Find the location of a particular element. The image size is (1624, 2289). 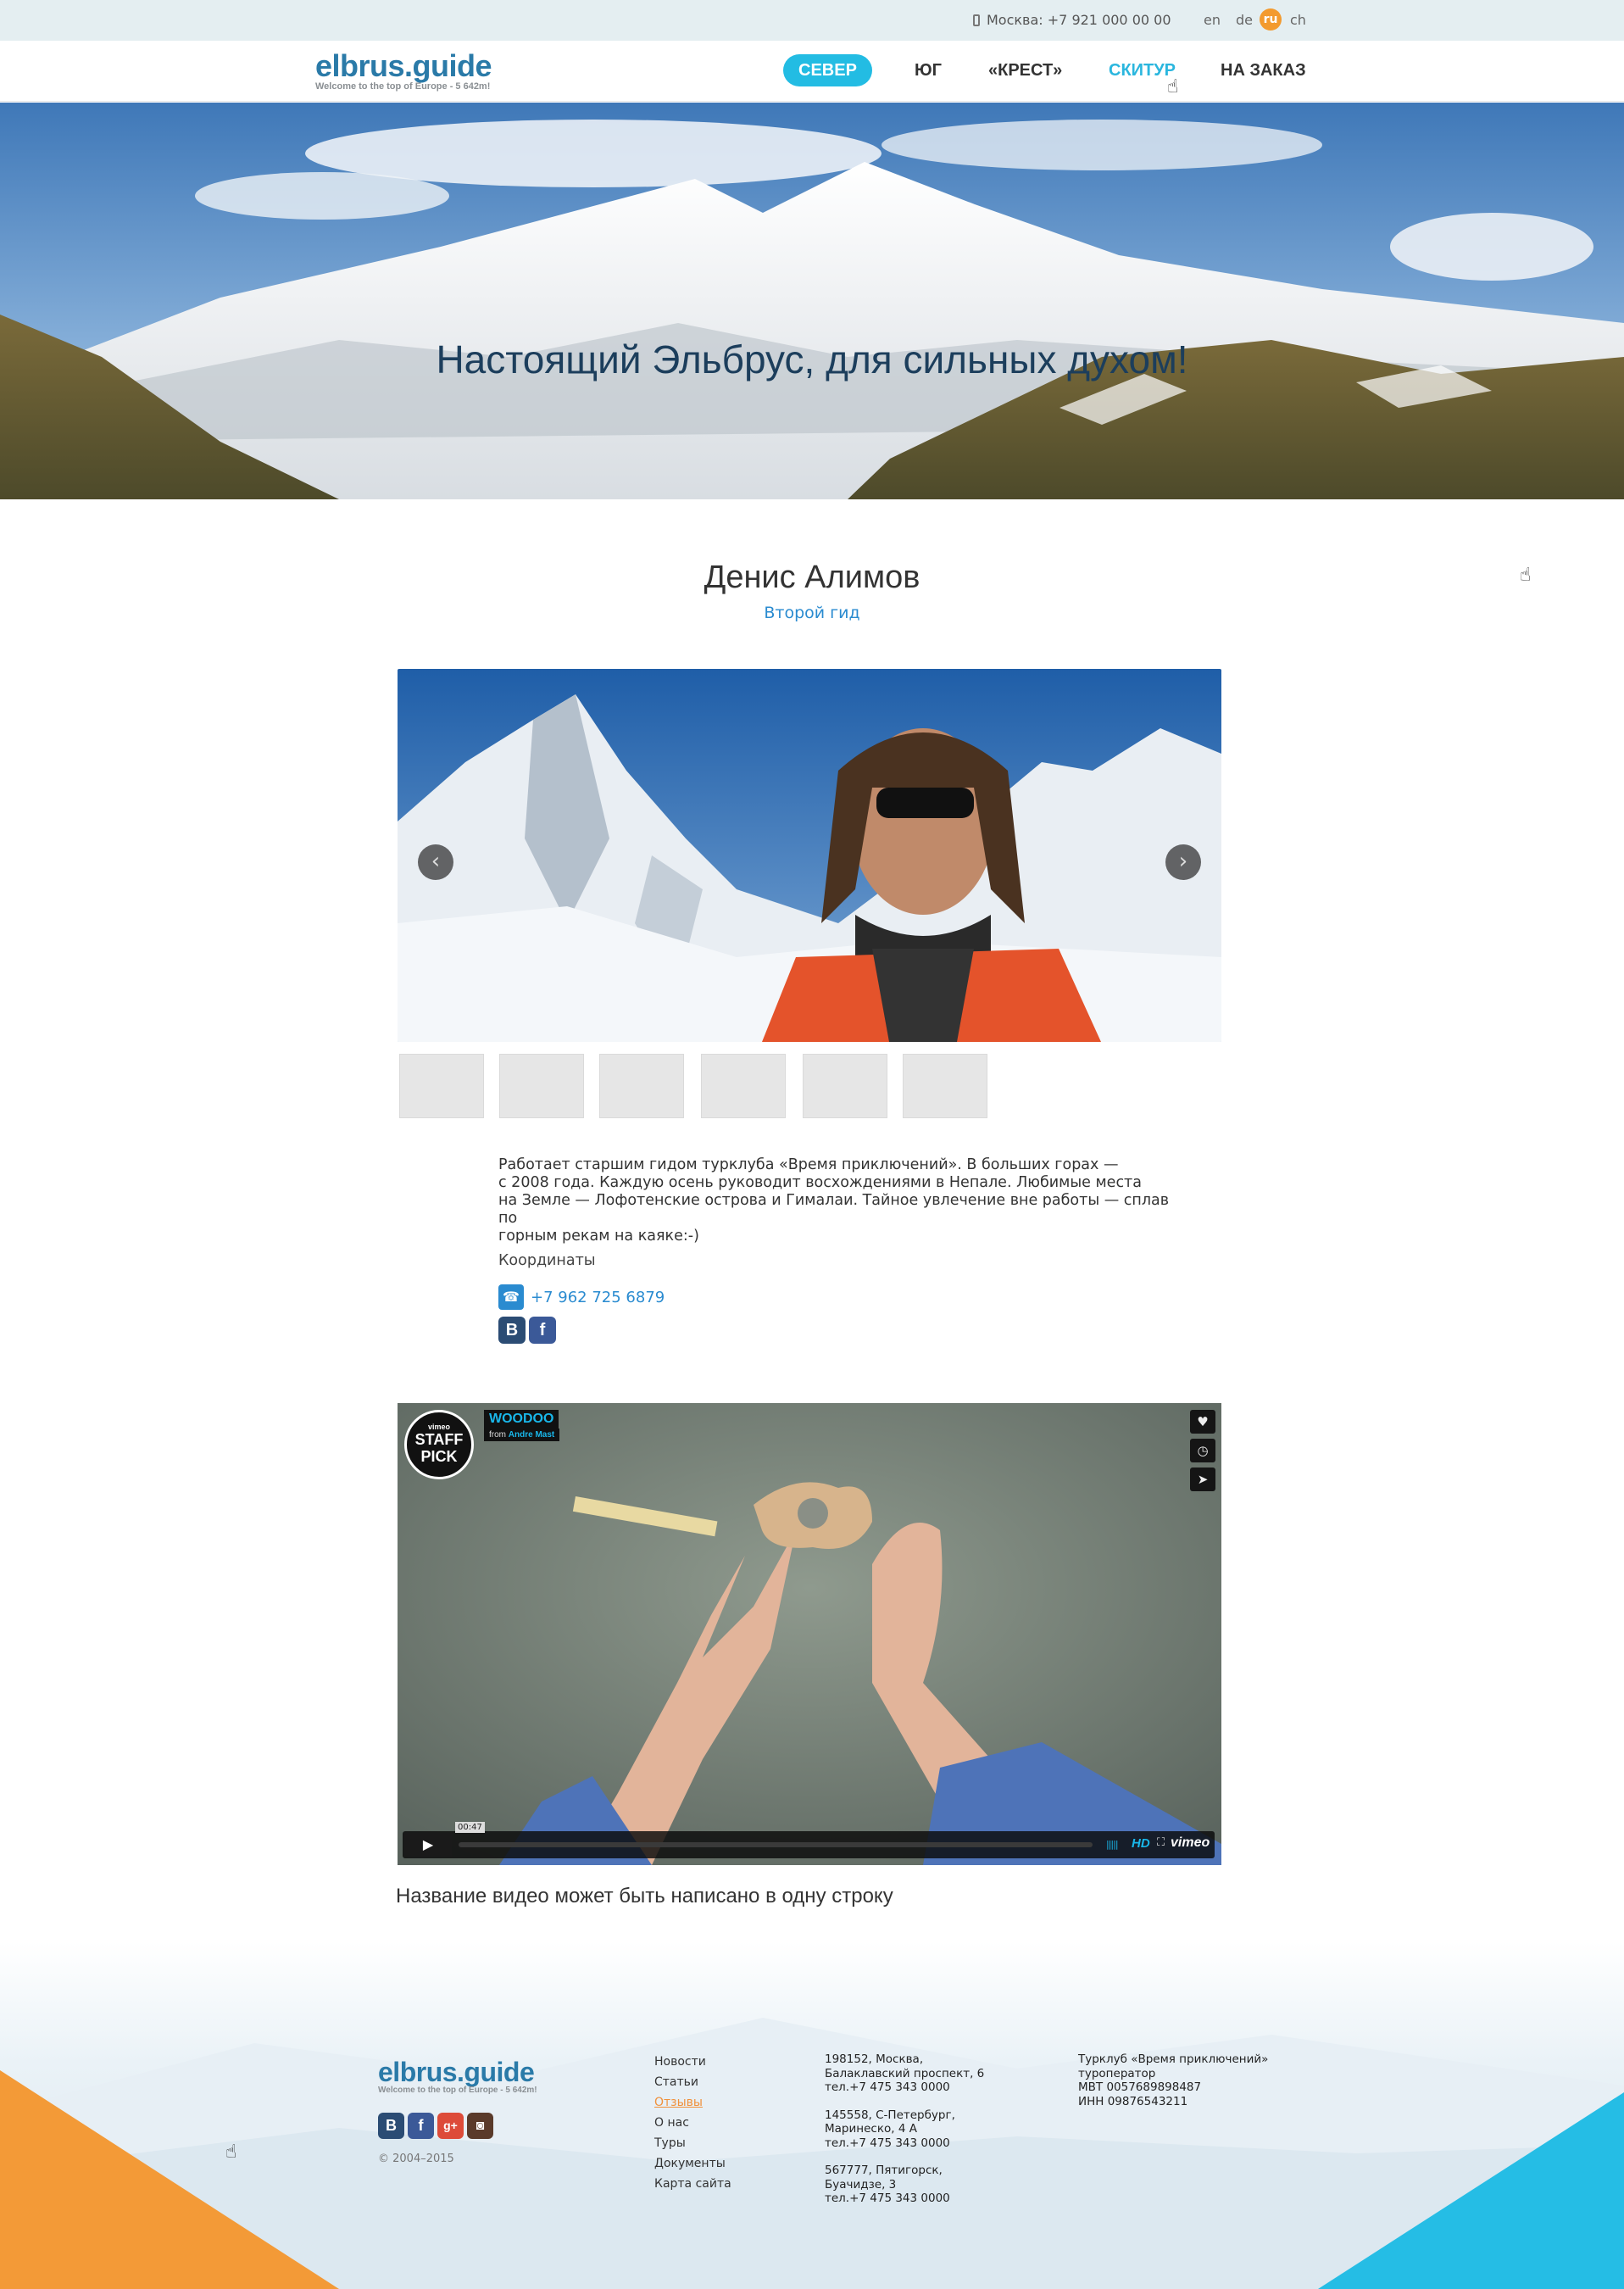

instagram-icon: ◙ is located at coordinates (480, 2126).